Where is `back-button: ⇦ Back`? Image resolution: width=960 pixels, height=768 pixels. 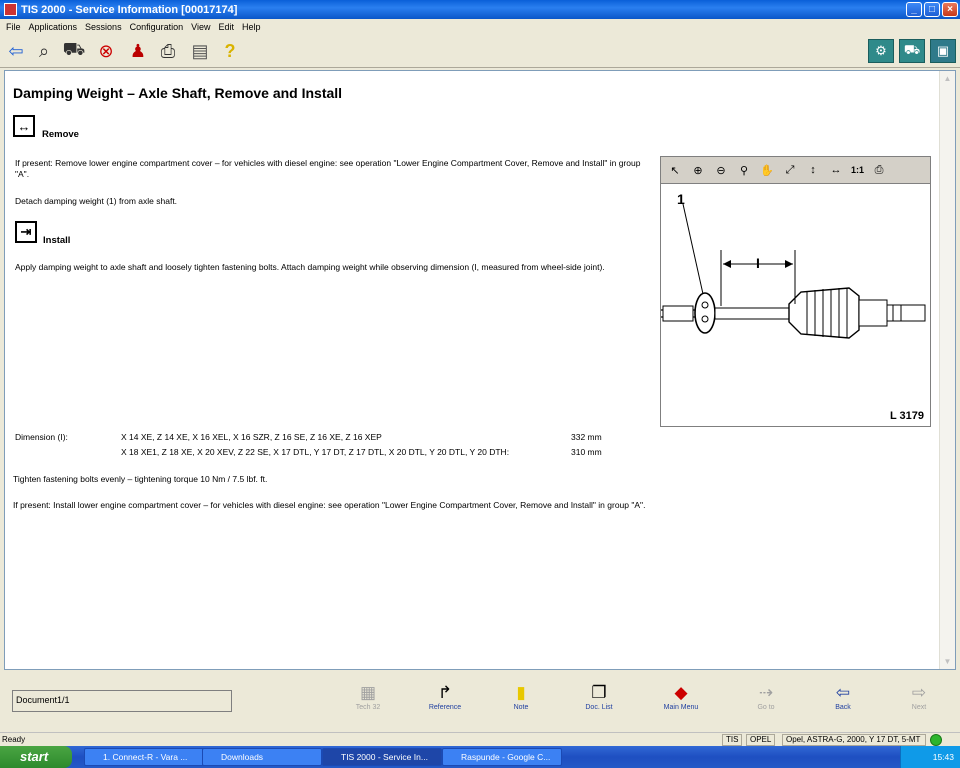 back-button: ⇦ Back is located at coordinates (843, 696).